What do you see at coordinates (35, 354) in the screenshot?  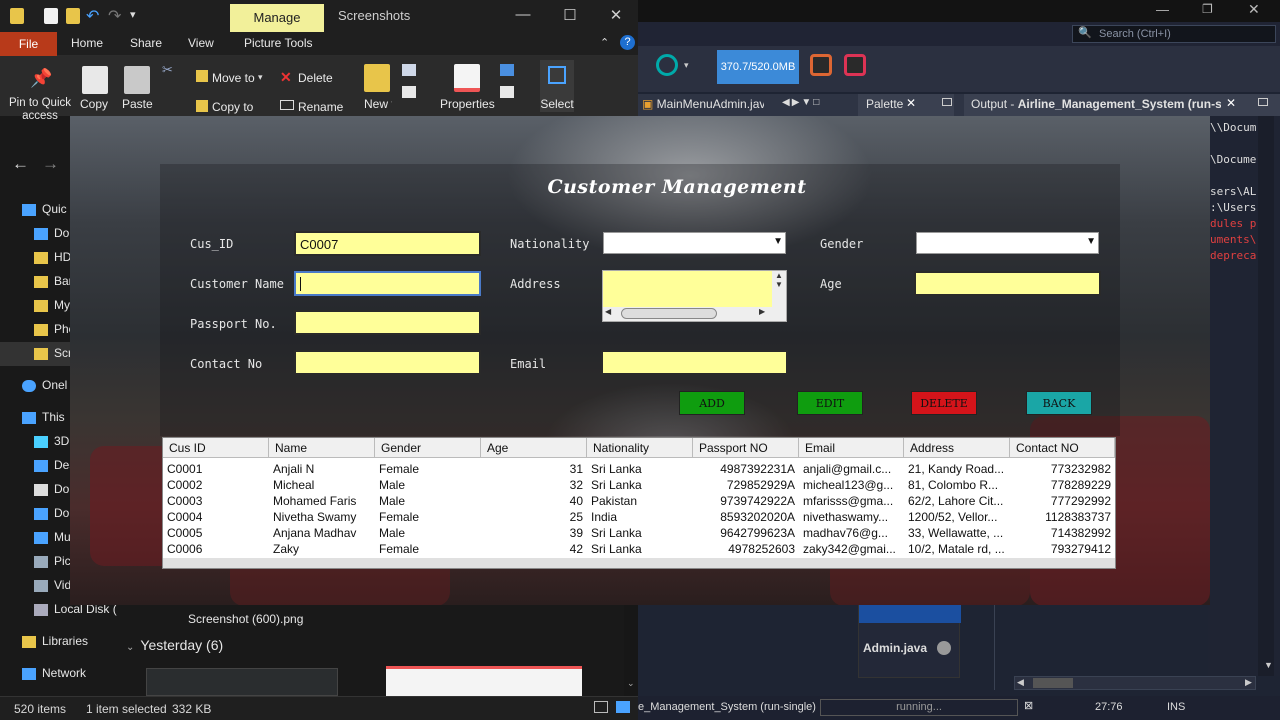 I see `nav-folder-screenshots: Scr` at bounding box center [35, 354].